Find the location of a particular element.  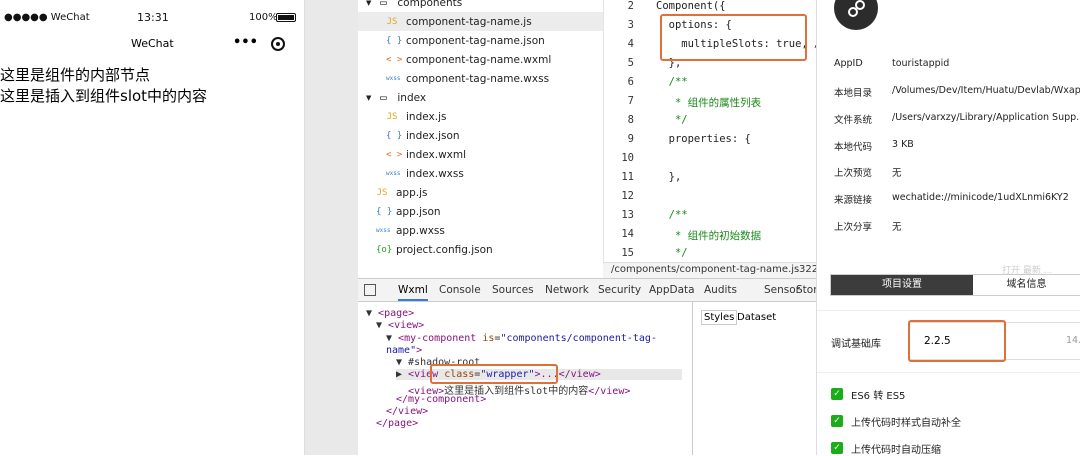

line-number: 4 is located at coordinates (630, 44).